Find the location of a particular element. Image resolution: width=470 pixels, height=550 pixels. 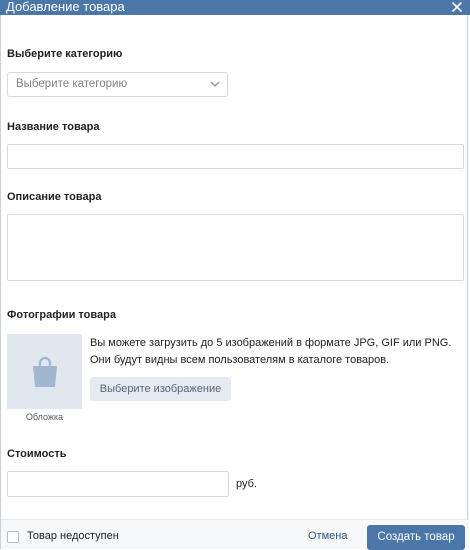

category-select: Выберите категорию is located at coordinates (117, 84).